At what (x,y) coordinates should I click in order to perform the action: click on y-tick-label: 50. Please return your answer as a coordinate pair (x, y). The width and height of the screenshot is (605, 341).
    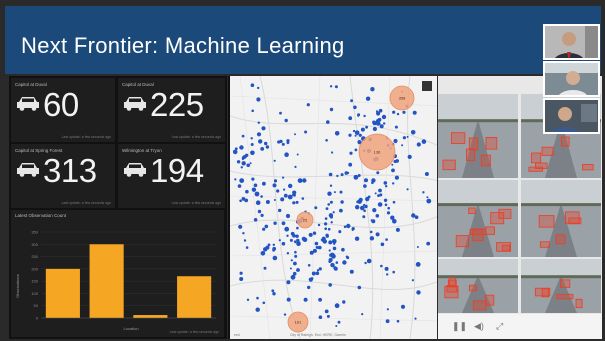
    Looking at the image, I should click on (36, 305).